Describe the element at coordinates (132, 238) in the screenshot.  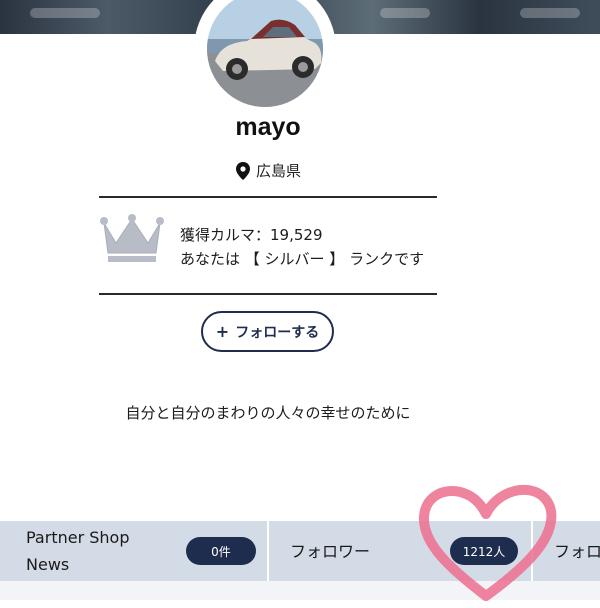
I see `crown-icon` at that location.